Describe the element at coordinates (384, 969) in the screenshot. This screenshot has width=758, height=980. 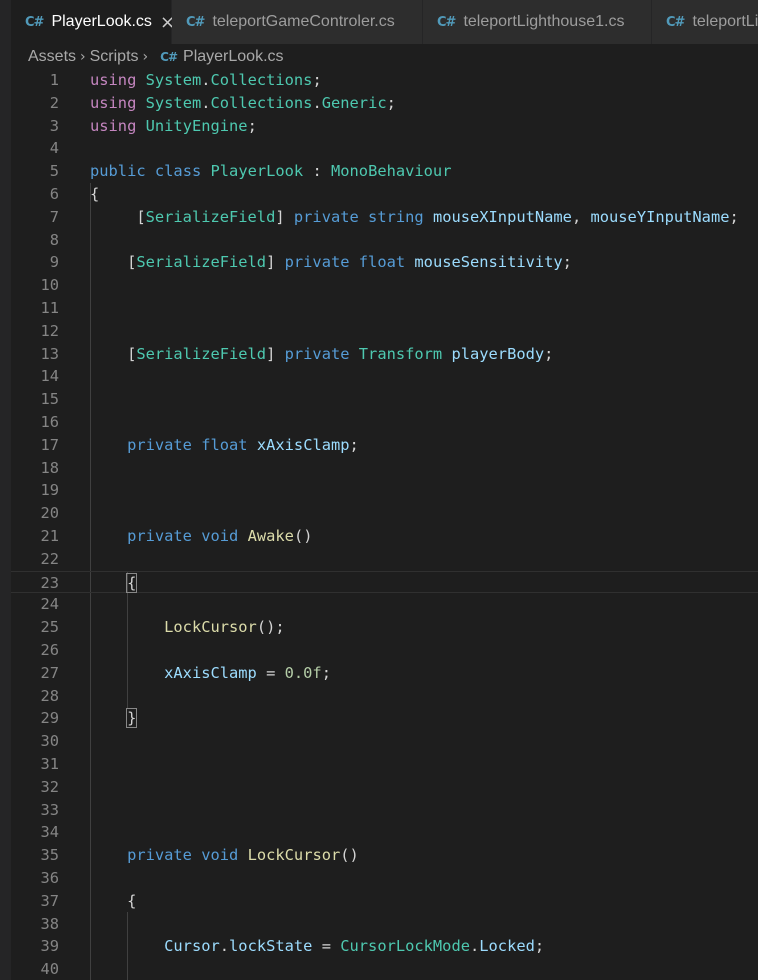
I see `code-line: 40` at that location.